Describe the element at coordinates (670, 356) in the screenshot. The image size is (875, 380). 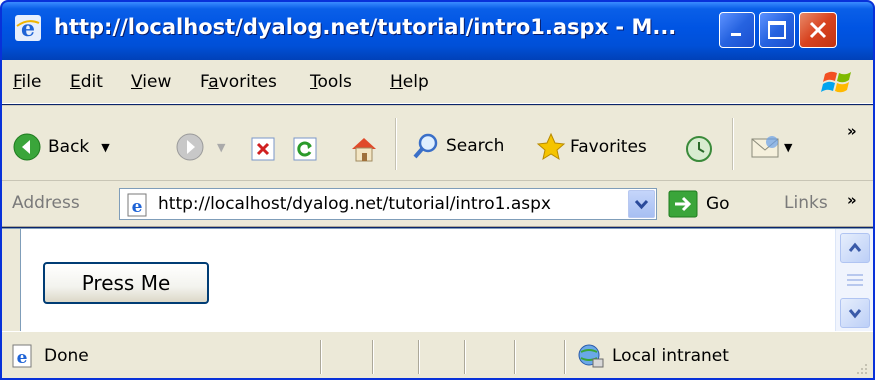
I see `zone-label: Local intranet` at that location.